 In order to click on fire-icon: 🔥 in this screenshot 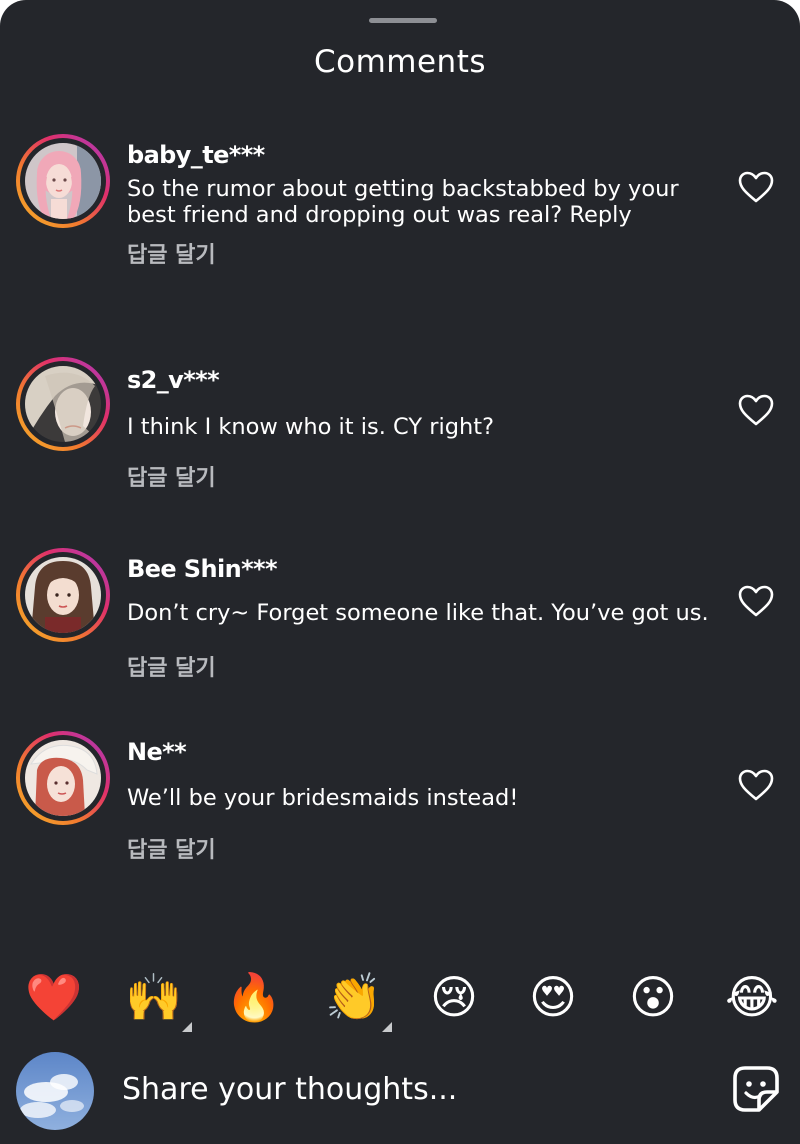, I will do `click(254, 997)`.